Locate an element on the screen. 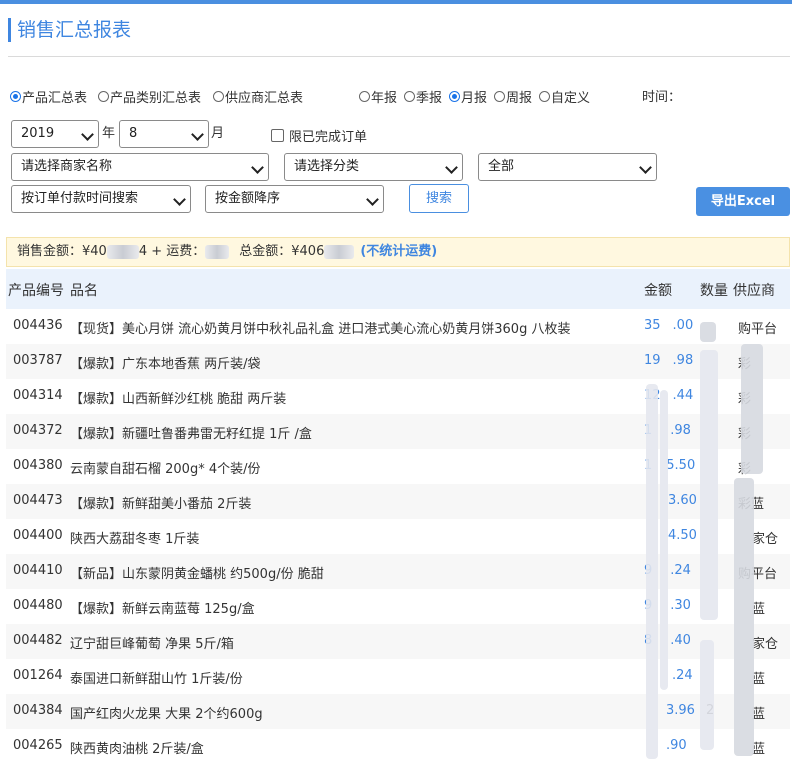 The height and width of the screenshot is (765, 792). top-accent-bar is located at coordinates (396, 2).